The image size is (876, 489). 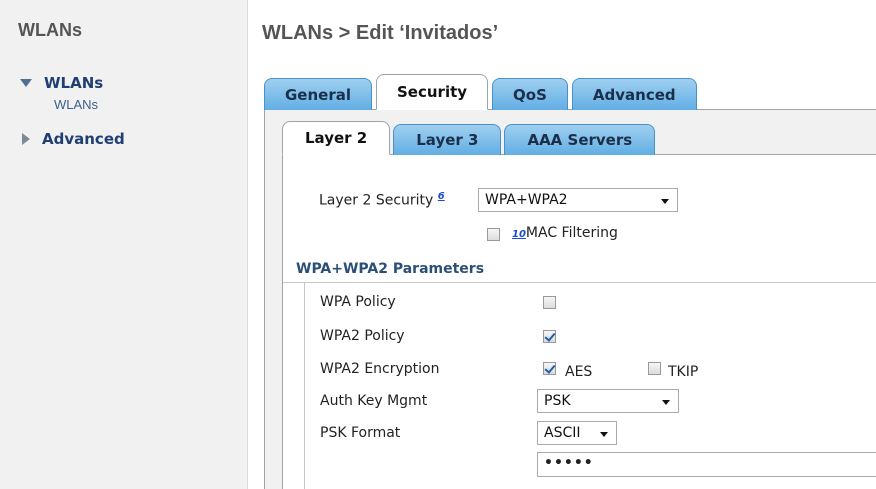 What do you see at coordinates (390, 269) in the screenshot?
I see `wpa-parameters-heading: WPA+WPA2 Parameters` at bounding box center [390, 269].